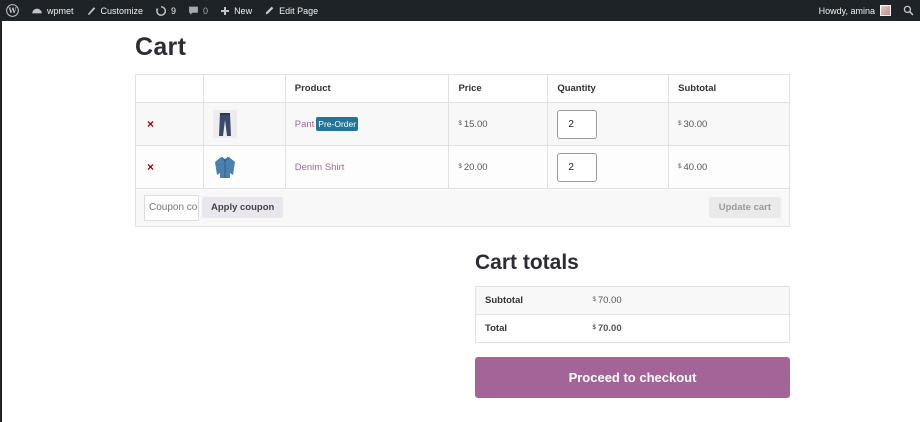 This screenshot has height=422, width=920. I want to click on totals-subtotal-row: Subtotal $70.00, so click(632, 300).